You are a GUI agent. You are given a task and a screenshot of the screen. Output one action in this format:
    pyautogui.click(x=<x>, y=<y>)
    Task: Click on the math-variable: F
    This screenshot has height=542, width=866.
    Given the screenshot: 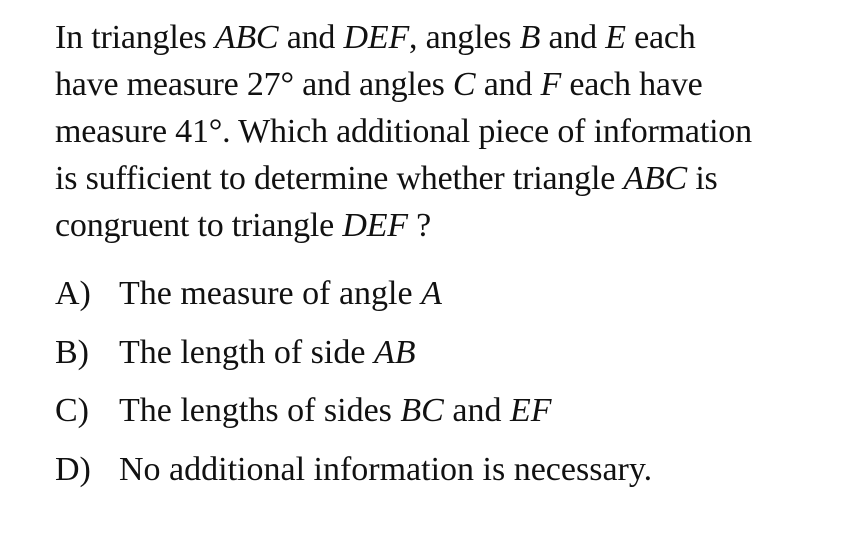 What is the action you would take?
    pyautogui.click(x=551, y=84)
    